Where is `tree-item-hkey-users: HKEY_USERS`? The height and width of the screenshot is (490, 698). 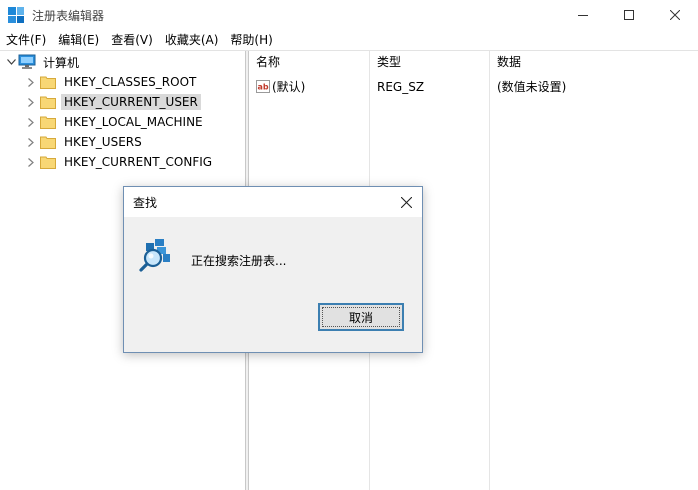 tree-item-hkey-users: HKEY_USERS is located at coordinates (84, 142).